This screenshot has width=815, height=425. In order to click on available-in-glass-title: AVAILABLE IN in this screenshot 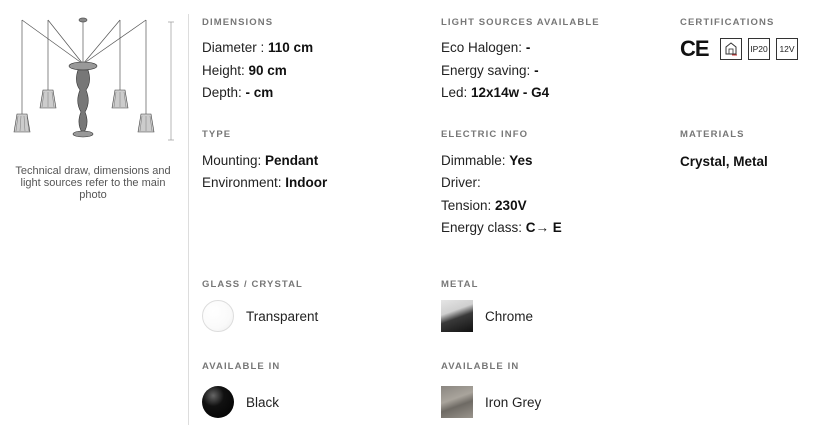, I will do `click(241, 366)`.